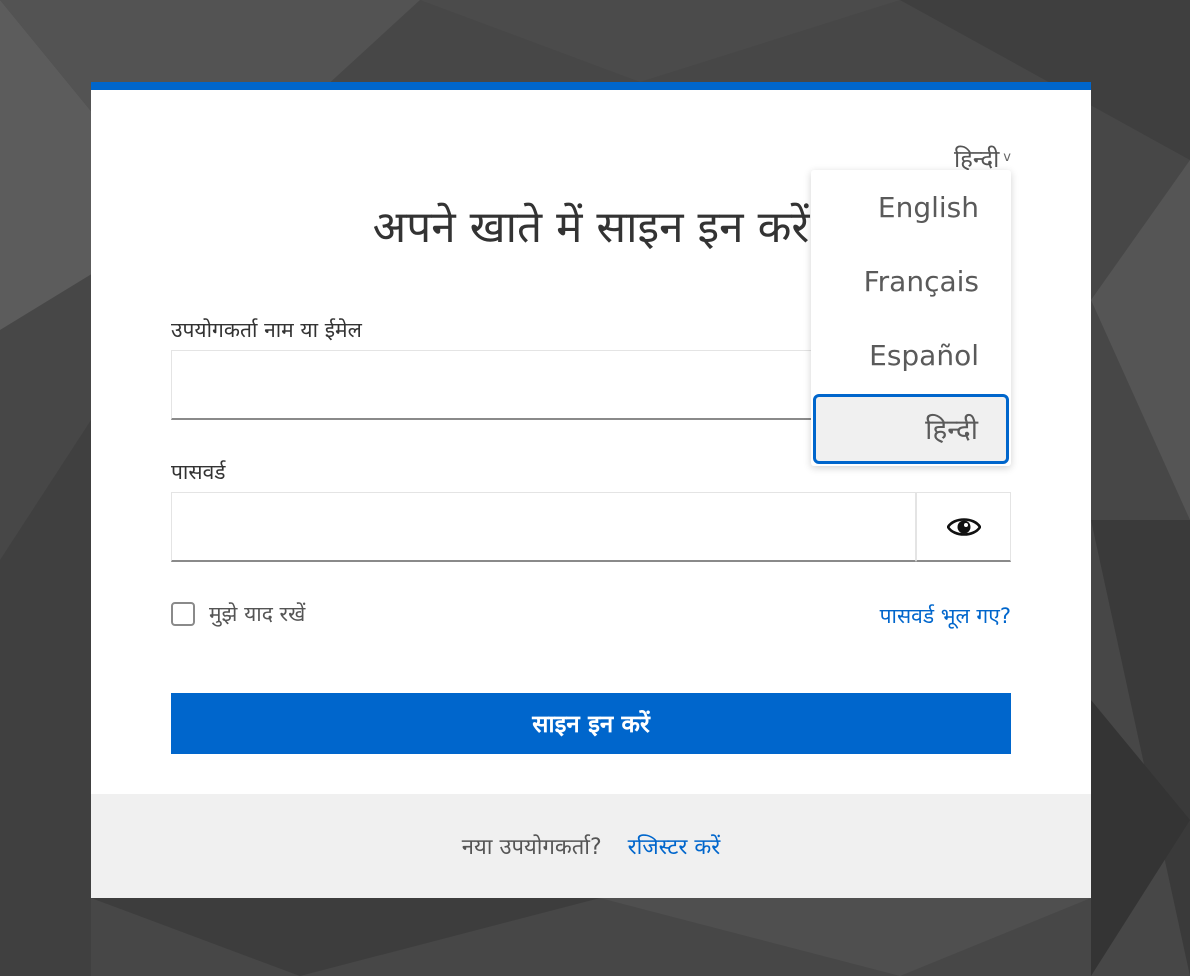  I want to click on remember-me-checkbox, so click(183, 614).